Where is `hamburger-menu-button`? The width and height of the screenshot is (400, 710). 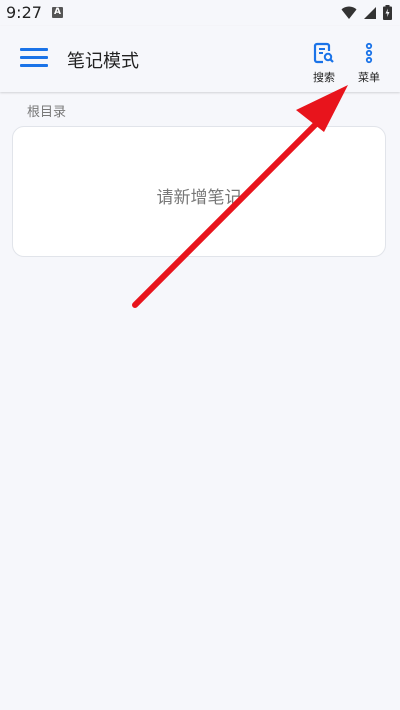 hamburger-menu-button is located at coordinates (34, 59).